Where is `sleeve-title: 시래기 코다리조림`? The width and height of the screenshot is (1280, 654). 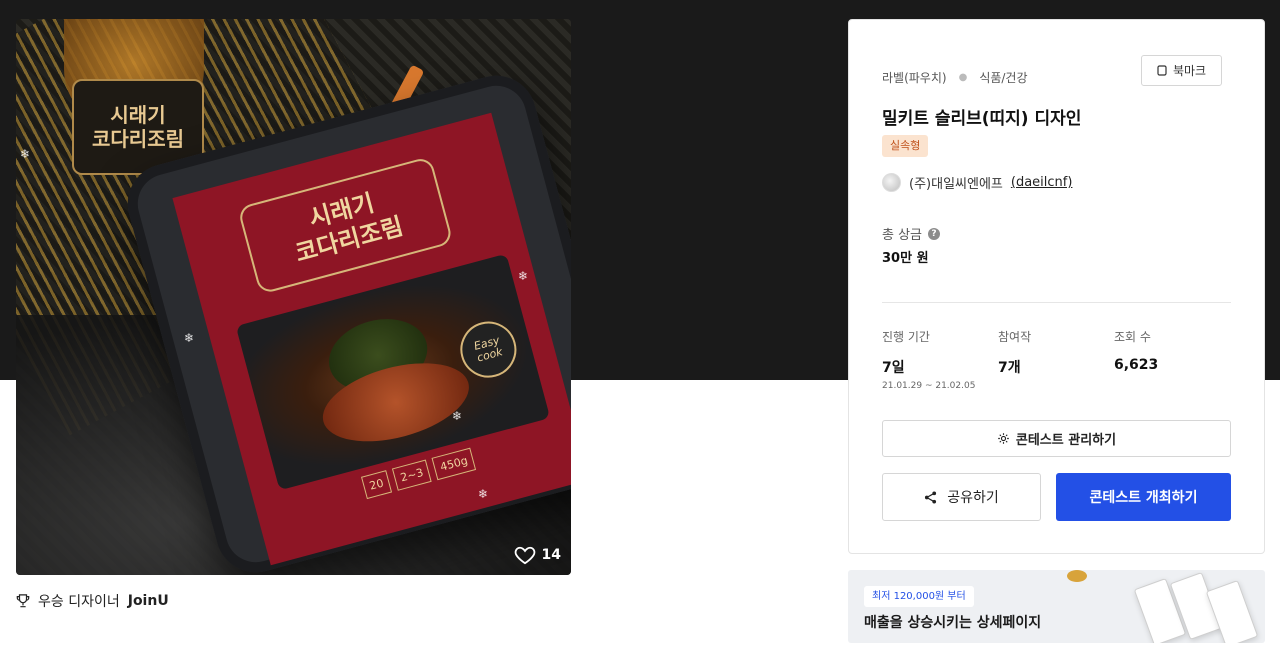 sleeve-title: 시래기 코다리조림 is located at coordinates (349, 227).